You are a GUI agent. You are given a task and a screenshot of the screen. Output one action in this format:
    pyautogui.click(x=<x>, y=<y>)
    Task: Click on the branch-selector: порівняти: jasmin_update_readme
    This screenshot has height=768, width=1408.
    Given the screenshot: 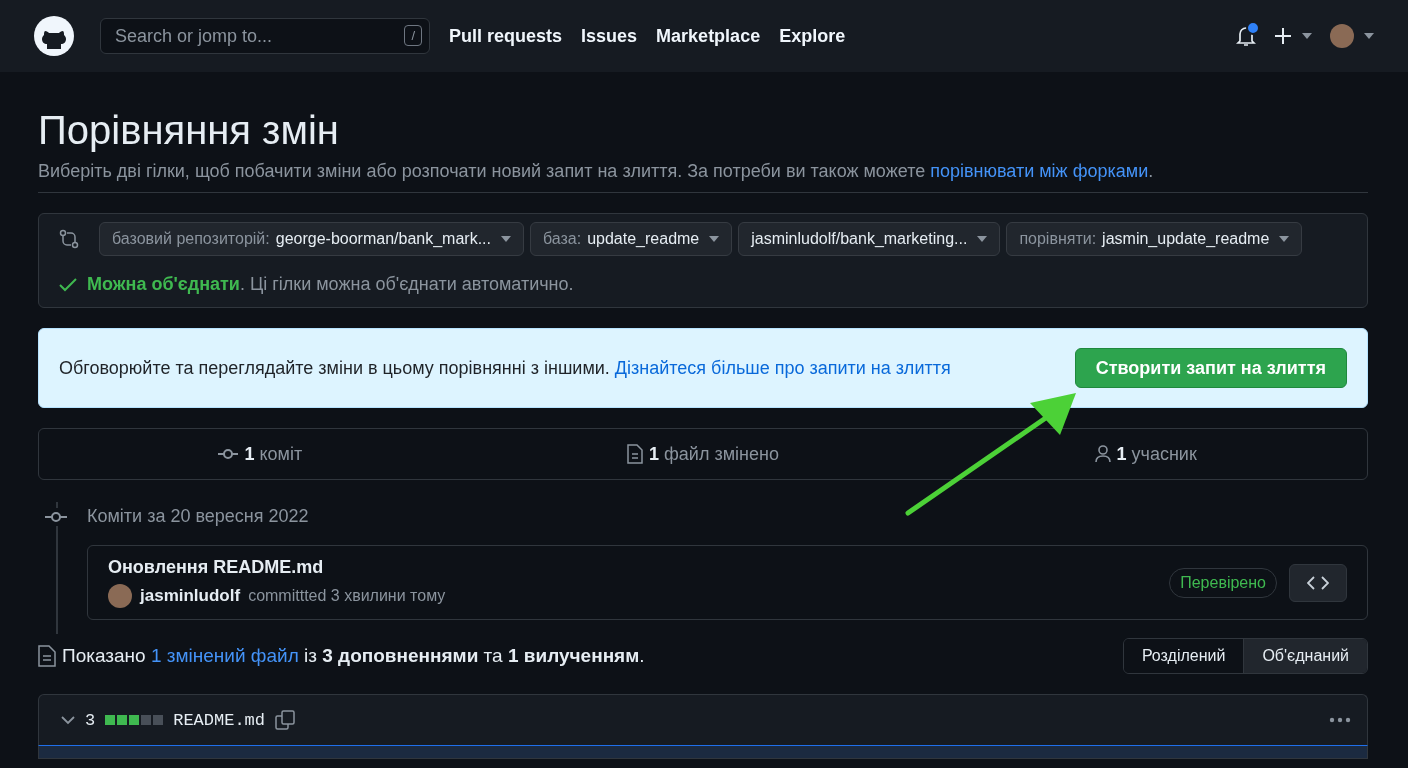 What is the action you would take?
    pyautogui.click(x=1154, y=239)
    